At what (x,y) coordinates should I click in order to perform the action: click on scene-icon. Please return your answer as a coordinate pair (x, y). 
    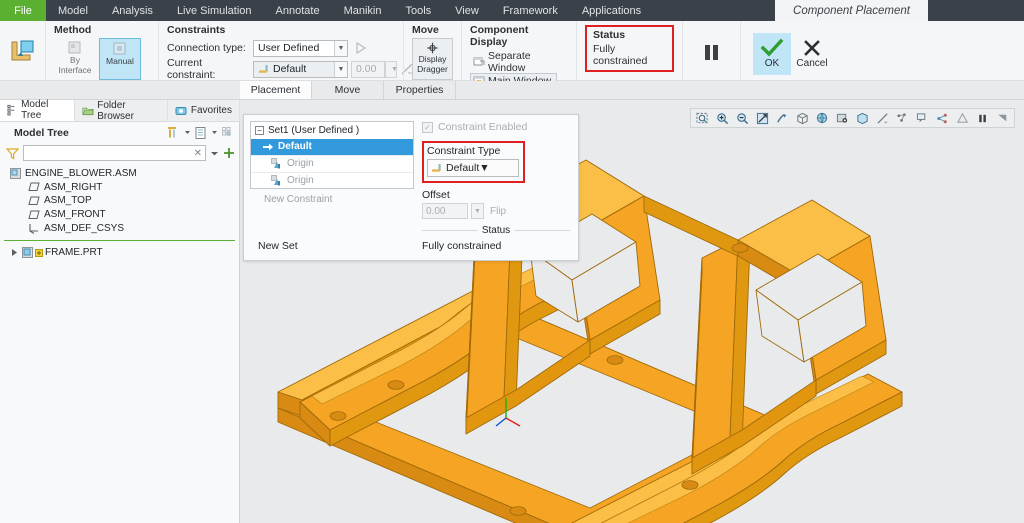
    Looking at the image, I should click on (842, 118).